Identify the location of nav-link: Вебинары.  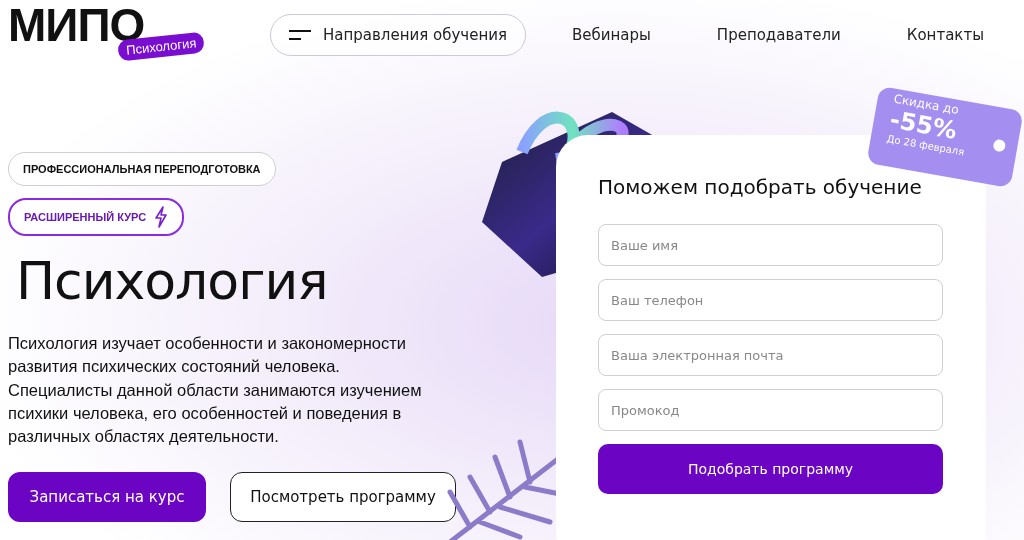
(611, 35).